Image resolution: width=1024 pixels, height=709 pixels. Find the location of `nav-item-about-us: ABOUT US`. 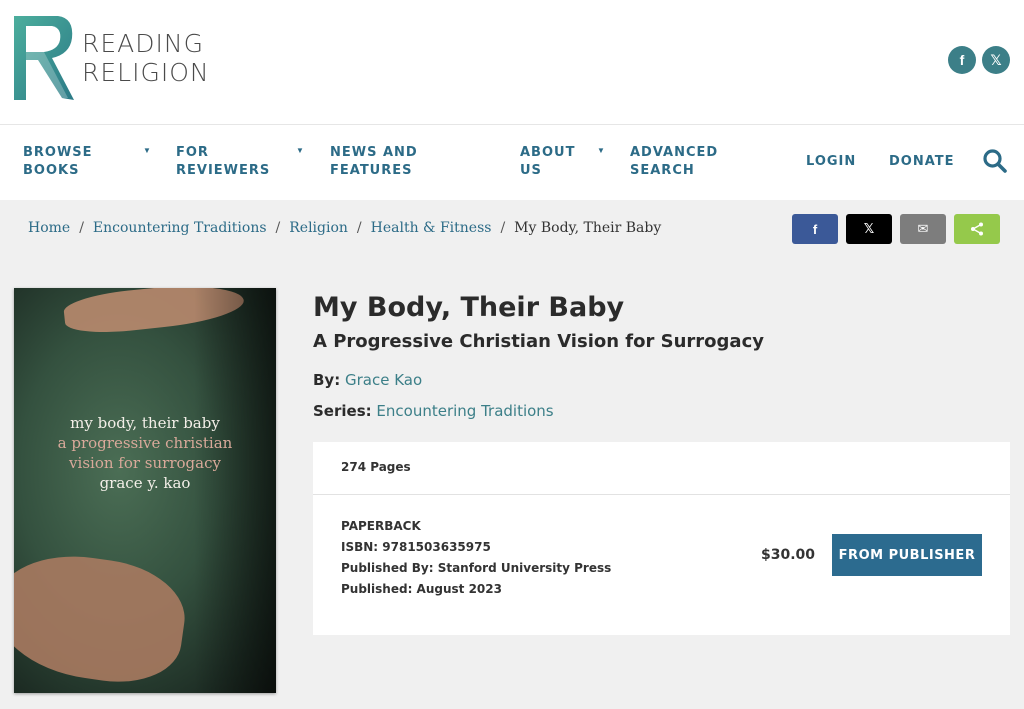

nav-item-about-us: ABOUT US is located at coordinates (547, 162).